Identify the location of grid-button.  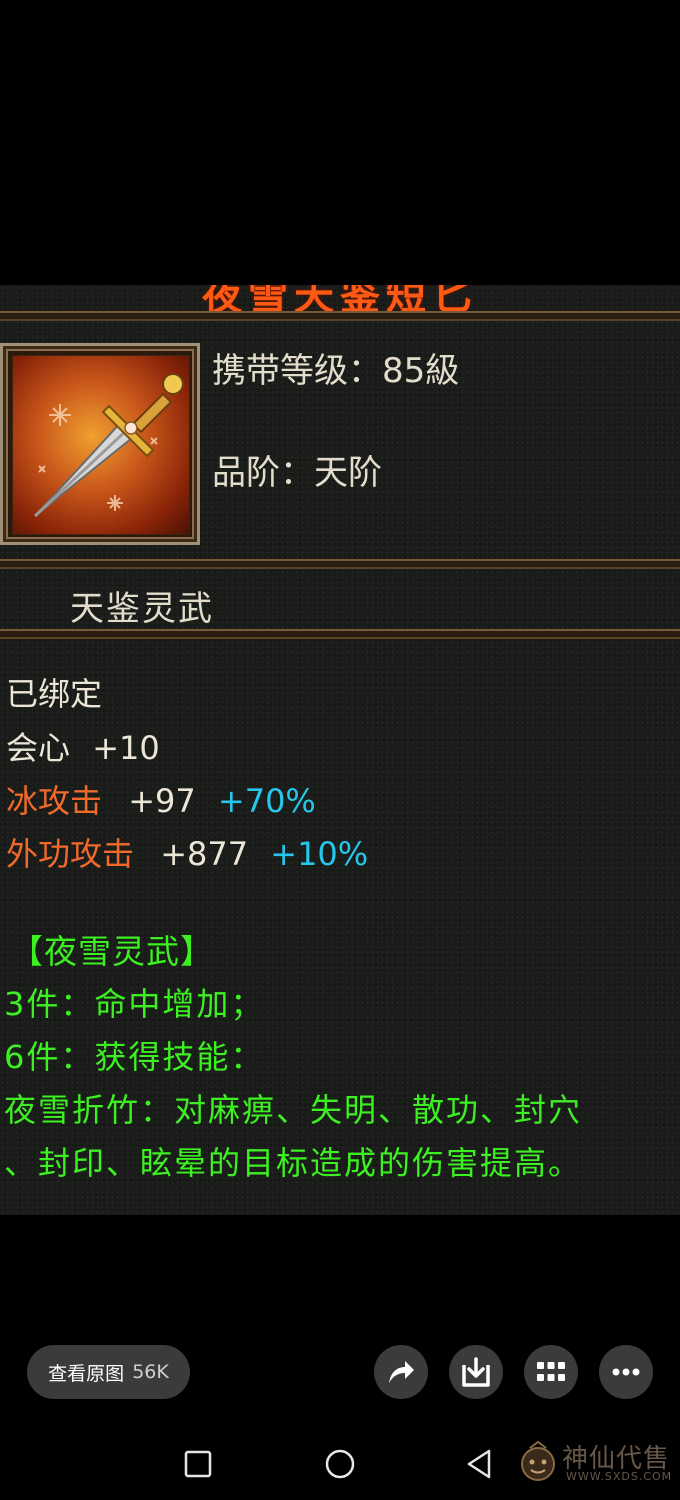
(551, 1372).